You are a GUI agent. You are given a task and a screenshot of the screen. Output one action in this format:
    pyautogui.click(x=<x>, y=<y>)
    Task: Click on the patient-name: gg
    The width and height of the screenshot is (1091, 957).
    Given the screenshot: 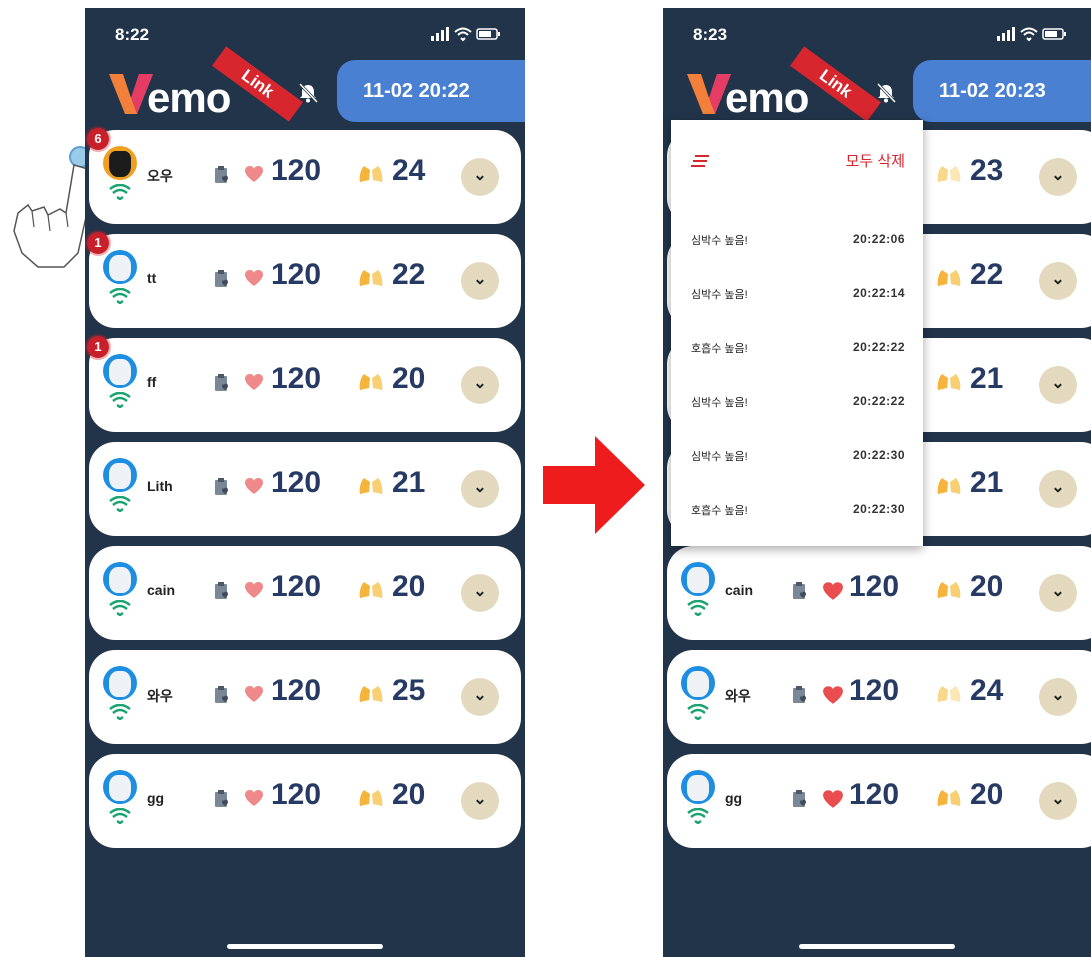 What is the action you would take?
    pyautogui.click(x=734, y=798)
    